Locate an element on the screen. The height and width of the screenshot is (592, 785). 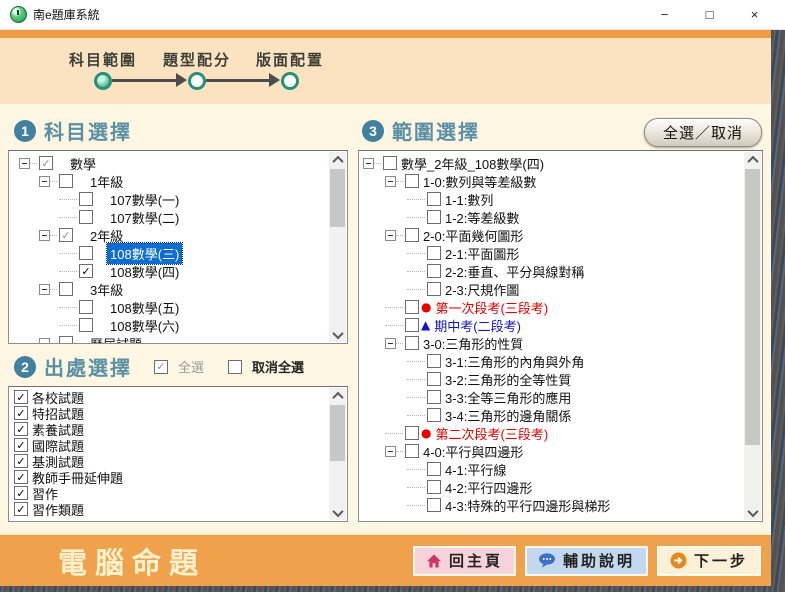
tree-item: 108數學(三) is located at coordinates (178, 253).